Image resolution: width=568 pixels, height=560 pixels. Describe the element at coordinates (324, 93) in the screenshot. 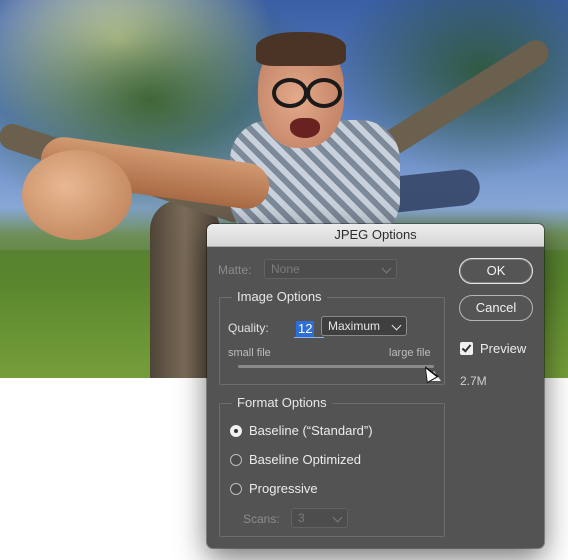

I see `glasses-right-lens` at that location.